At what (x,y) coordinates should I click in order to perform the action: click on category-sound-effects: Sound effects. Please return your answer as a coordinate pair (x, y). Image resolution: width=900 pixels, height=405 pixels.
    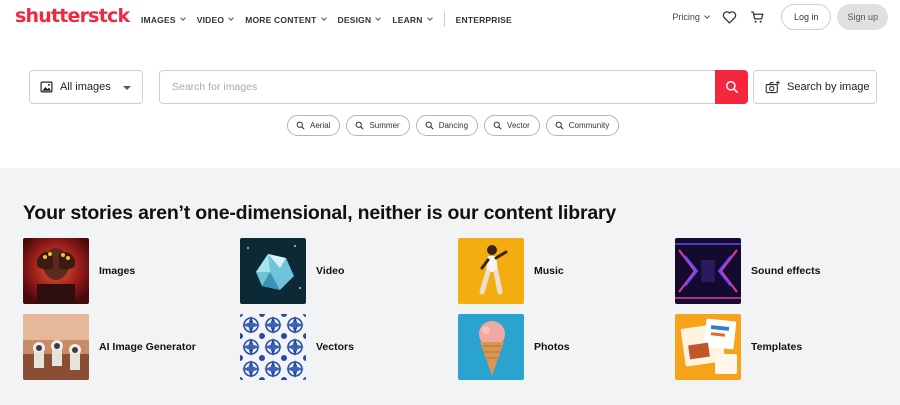
    Looking at the image, I should click on (780, 271).